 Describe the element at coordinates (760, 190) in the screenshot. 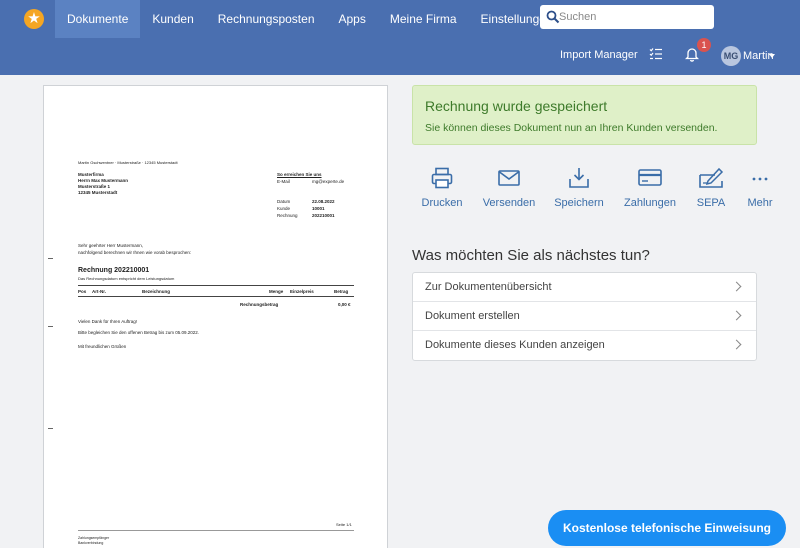

I see `more-button: Mehr` at that location.